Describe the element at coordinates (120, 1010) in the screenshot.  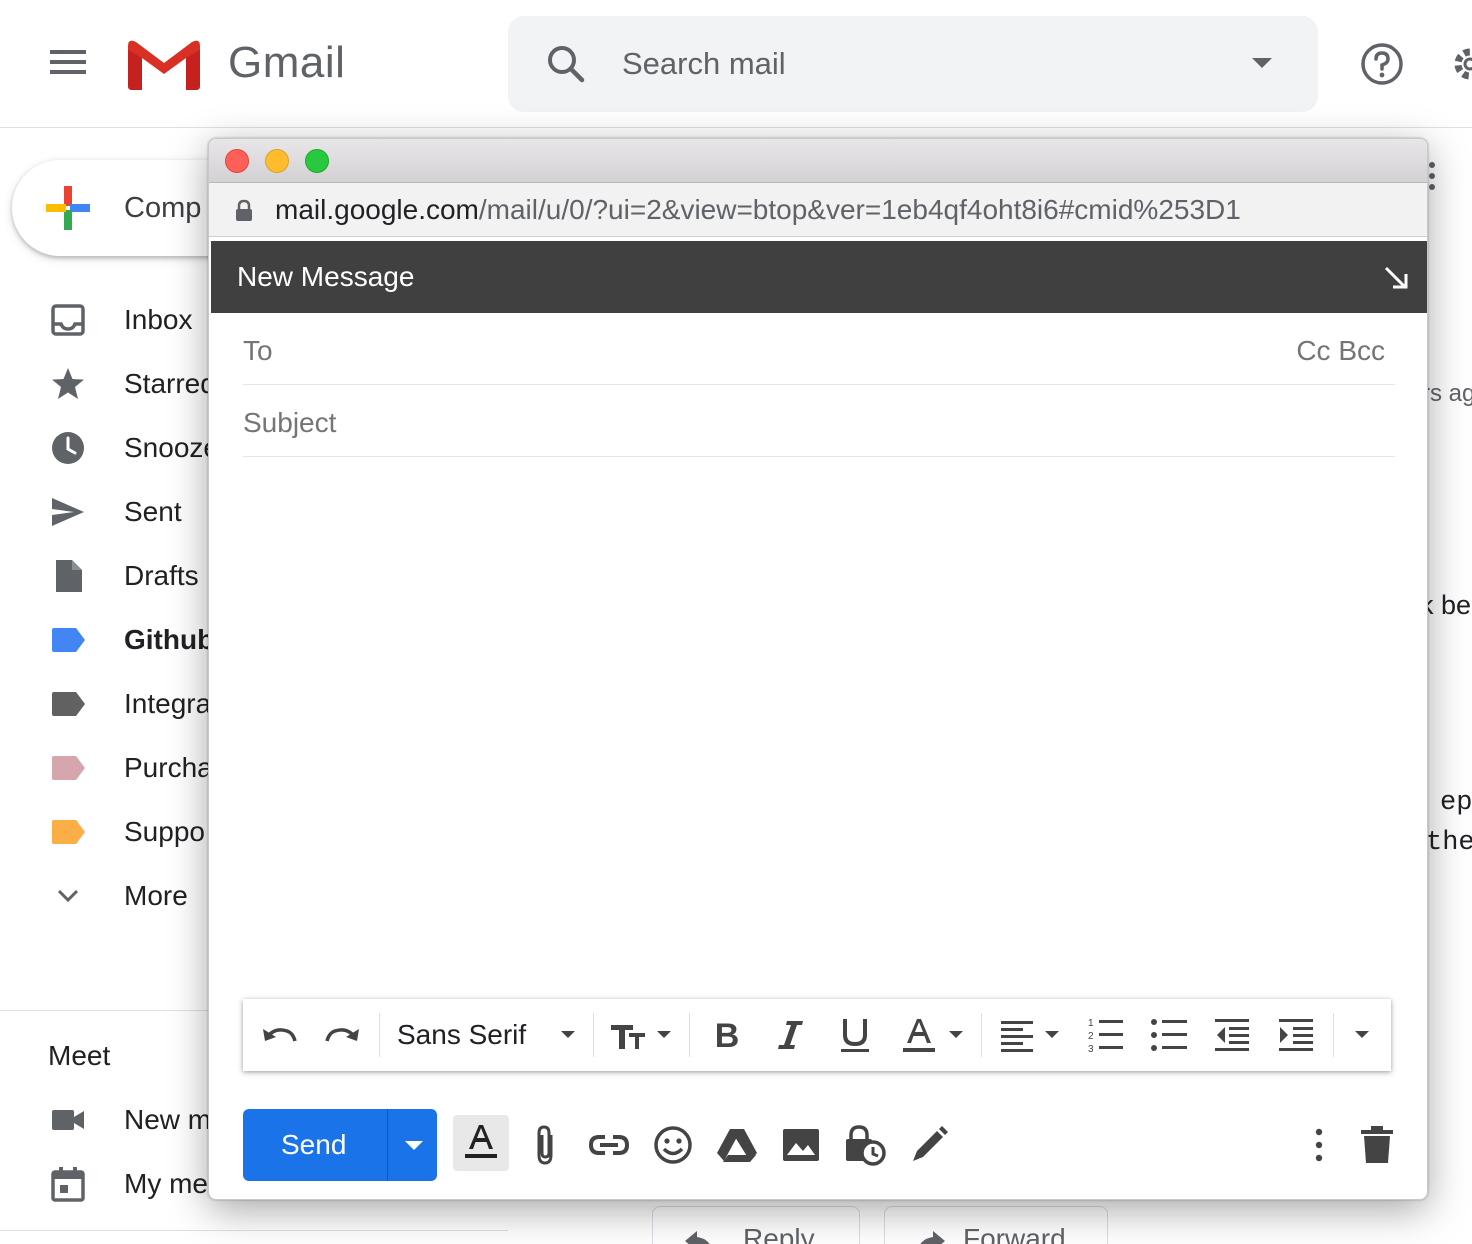
I see `sidebar-divider` at that location.